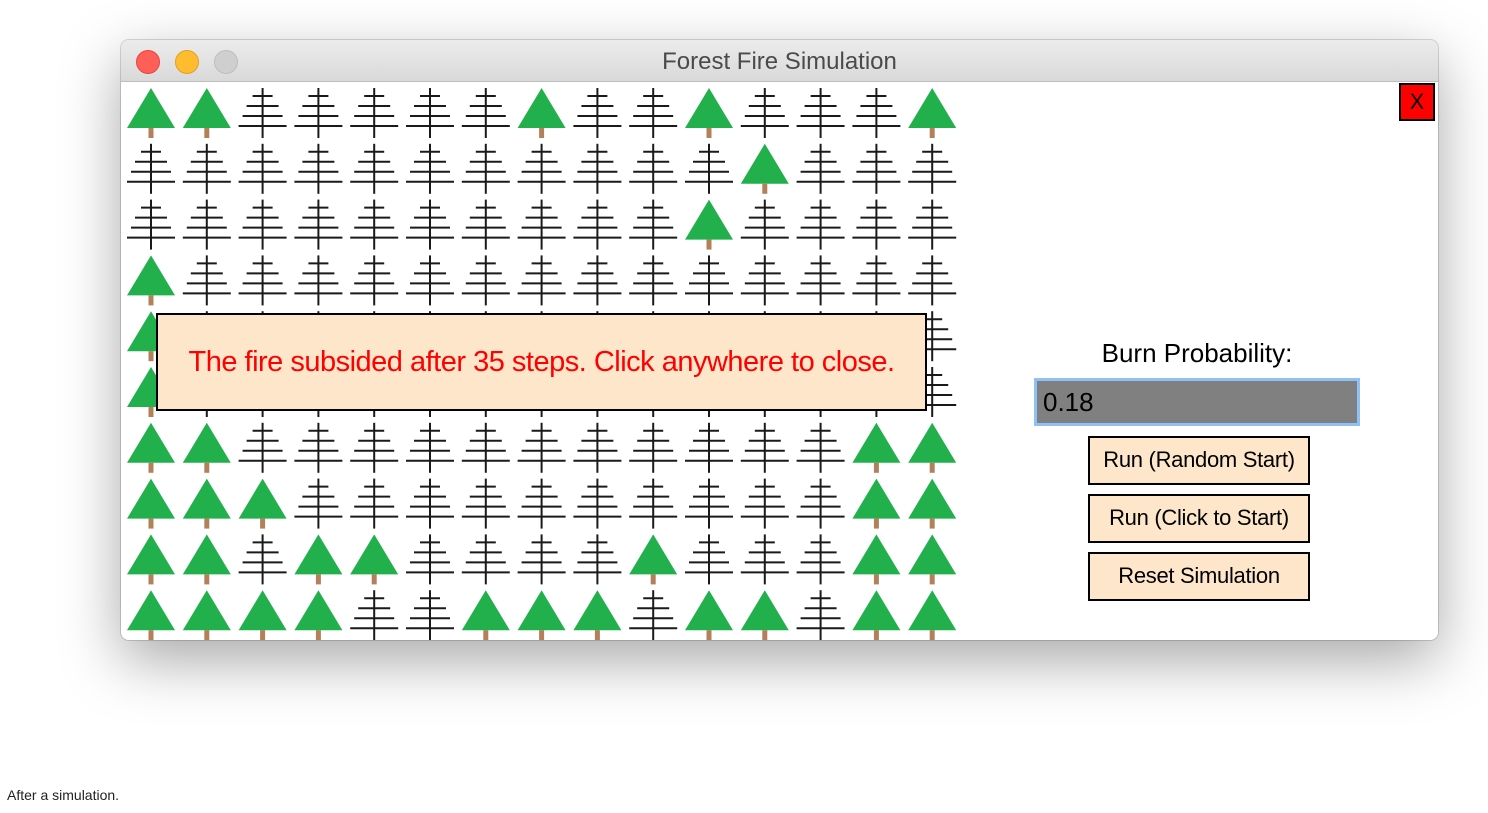  What do you see at coordinates (1199, 460) in the screenshot?
I see `run-random-start-button: Run (Random Start)` at bounding box center [1199, 460].